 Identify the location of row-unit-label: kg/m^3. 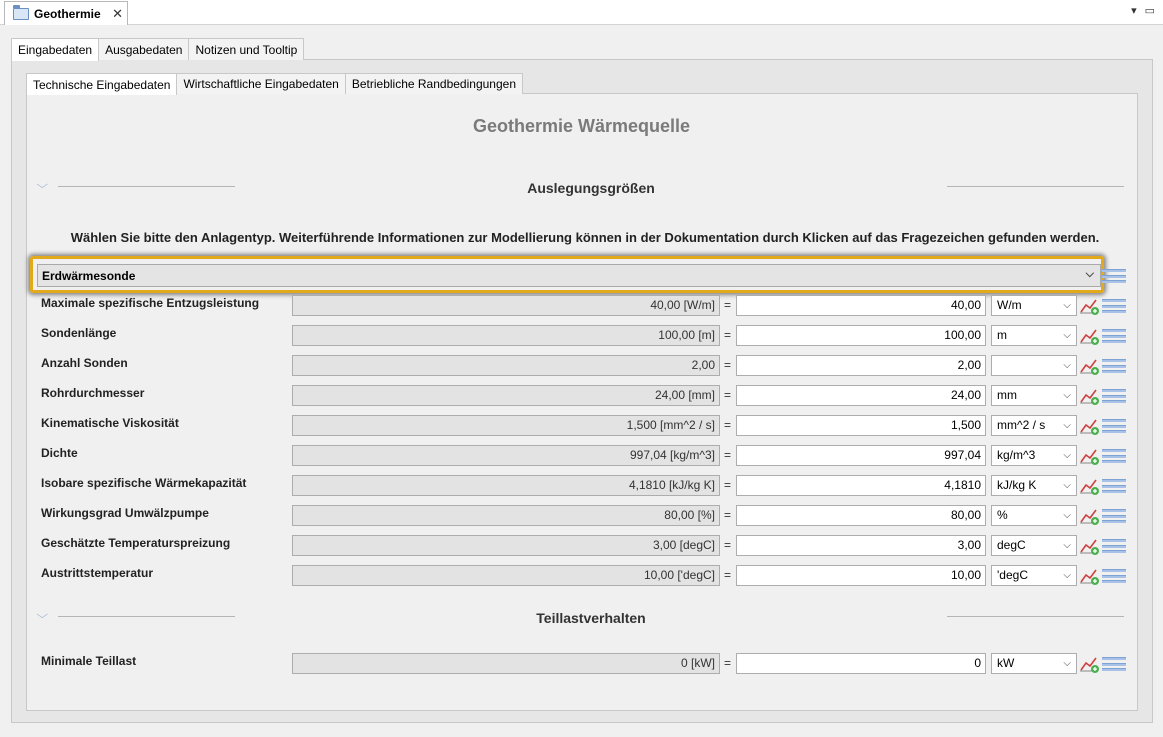
(1016, 455).